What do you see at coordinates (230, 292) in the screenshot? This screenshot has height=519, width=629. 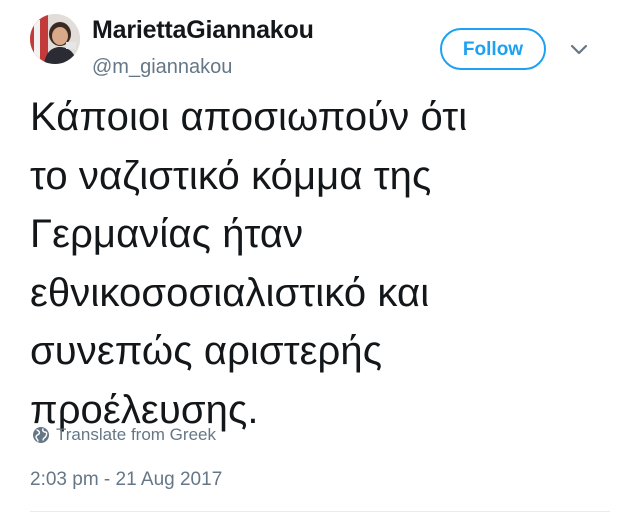 I see `tweet-text-line: εθνικοσοσιαλιστικό και` at bounding box center [230, 292].